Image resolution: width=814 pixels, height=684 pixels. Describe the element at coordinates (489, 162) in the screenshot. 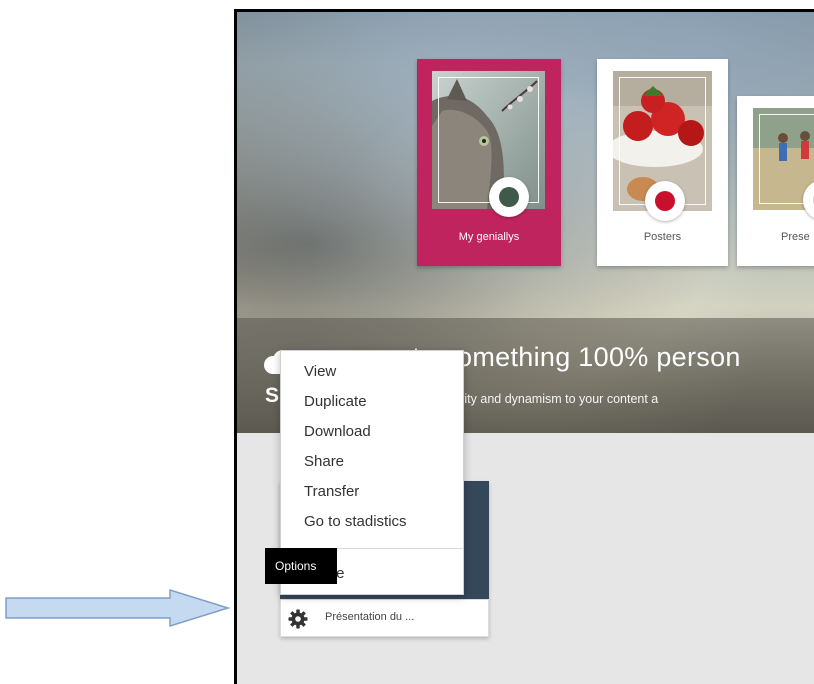

I see `category-card-my-geniallys: My geniallys` at that location.